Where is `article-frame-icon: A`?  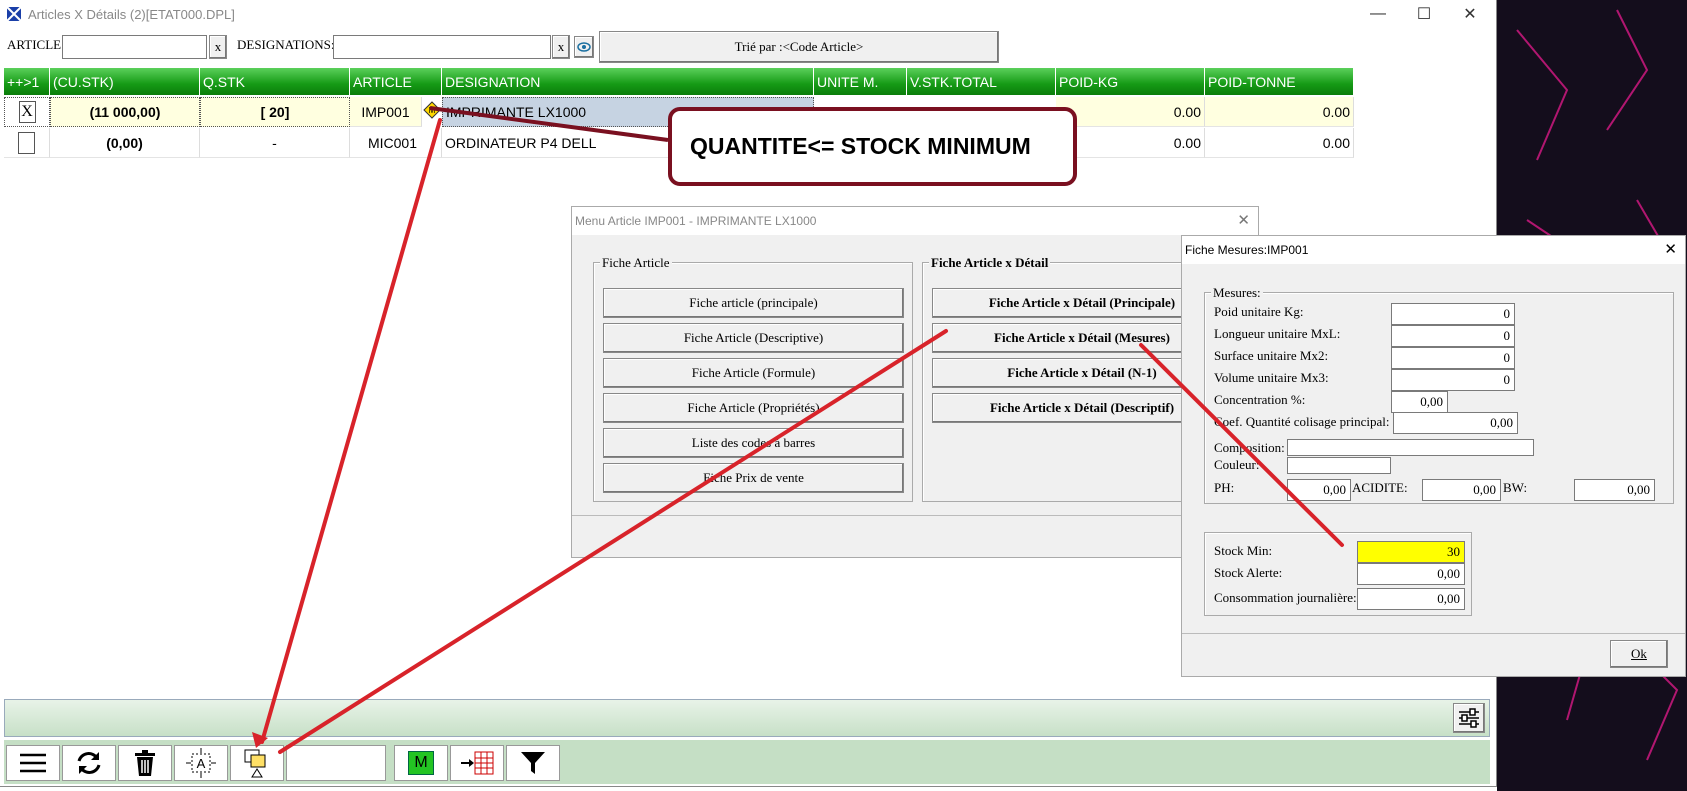 article-frame-icon: A is located at coordinates (201, 763).